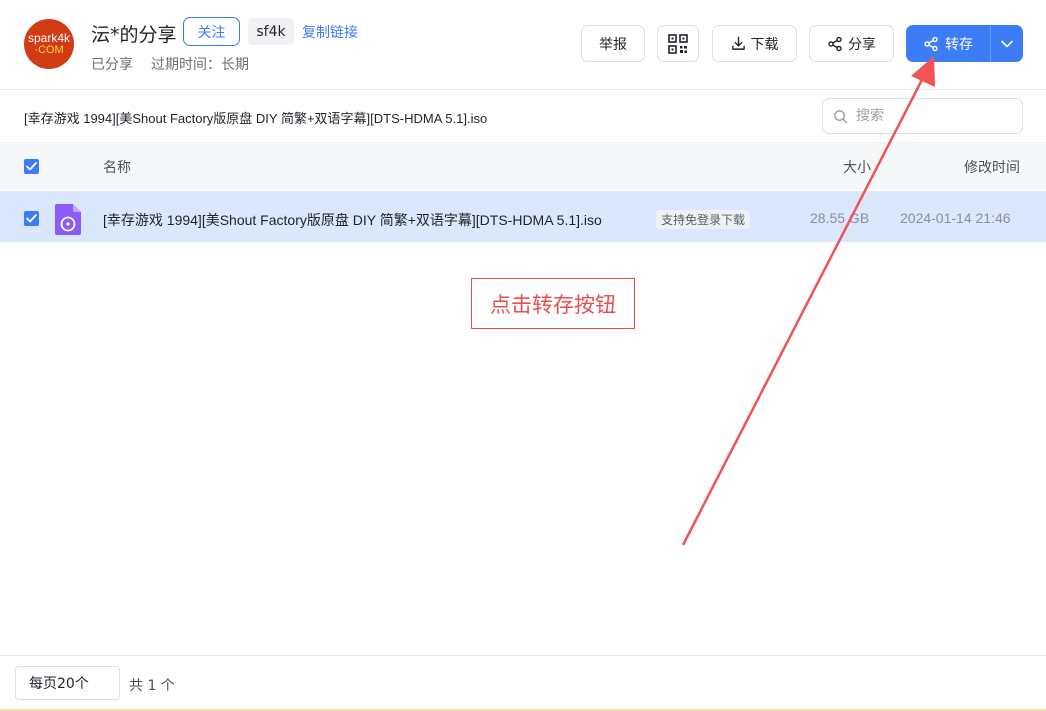 The height and width of the screenshot is (711, 1046). I want to click on select-all-checkbox, so click(31, 166).